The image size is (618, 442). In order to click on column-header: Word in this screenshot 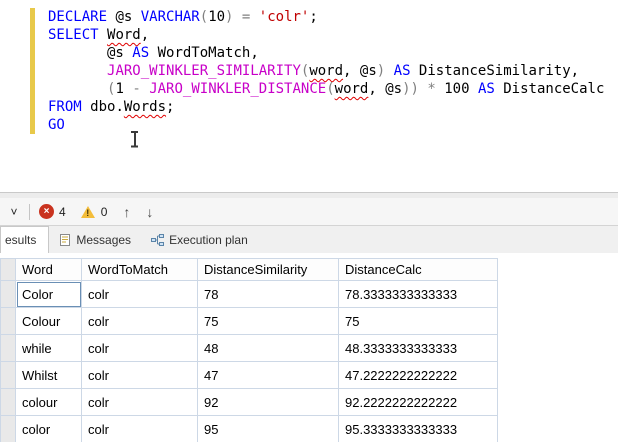, I will do `click(48, 269)`.